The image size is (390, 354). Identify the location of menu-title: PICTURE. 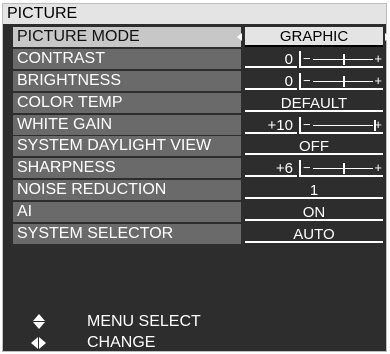
(194, 14).